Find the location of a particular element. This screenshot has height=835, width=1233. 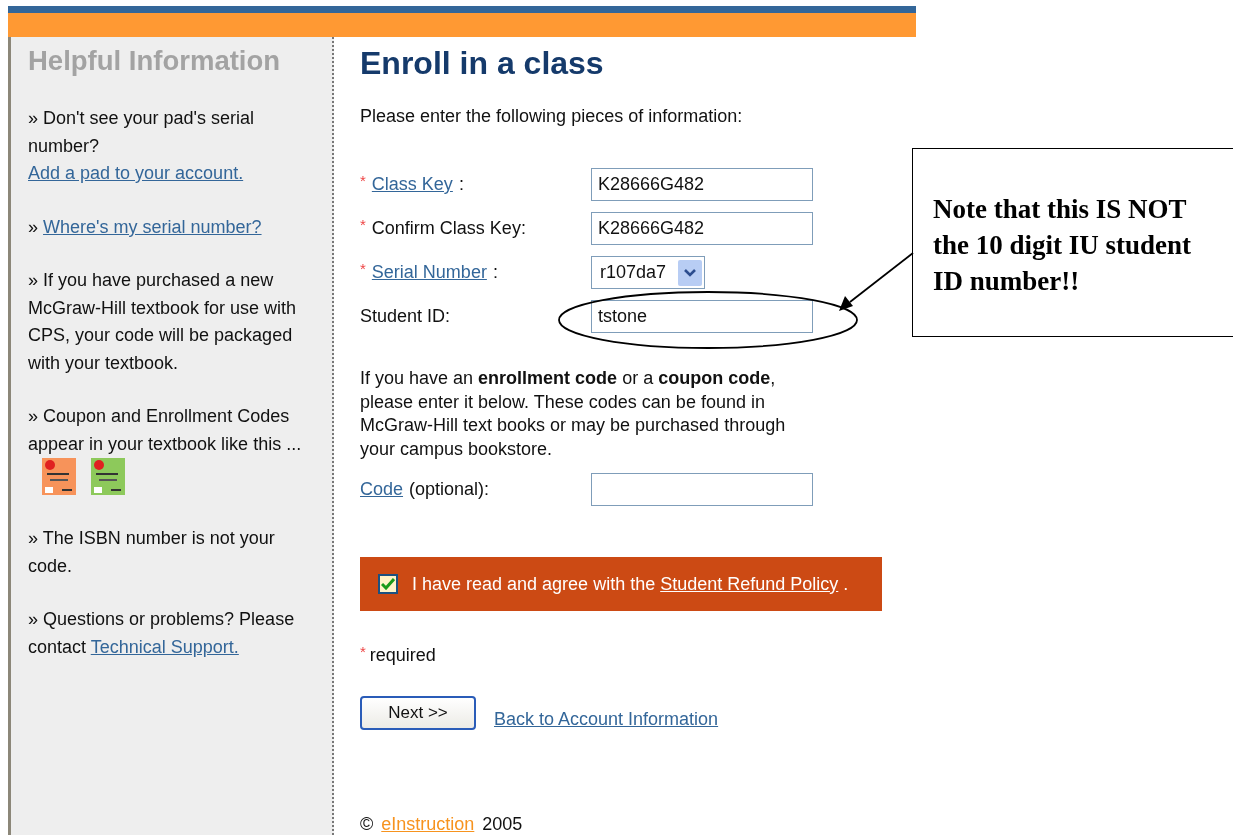

field-label: Student ID: is located at coordinates (405, 316).